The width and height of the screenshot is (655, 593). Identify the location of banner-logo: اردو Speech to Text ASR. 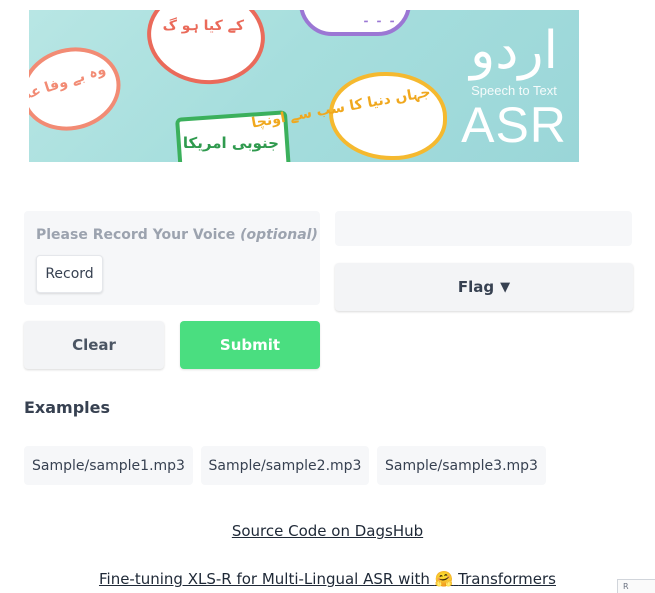
(514, 88).